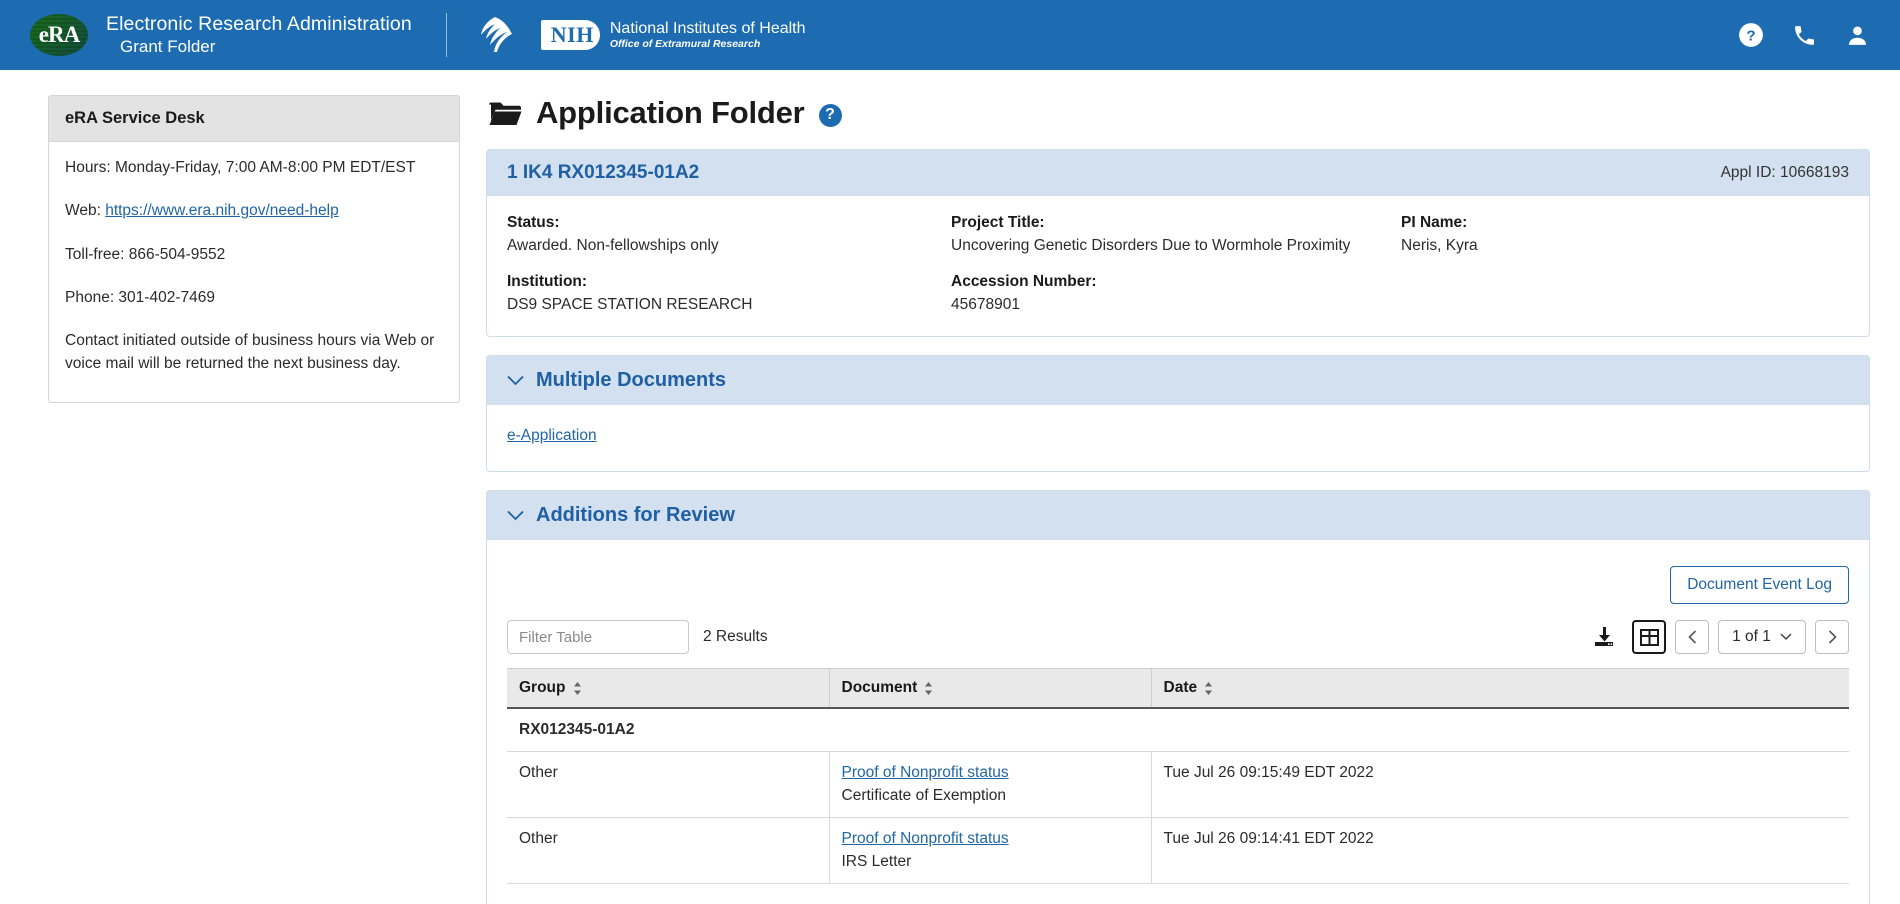 This screenshot has height=904, width=1900. What do you see at coordinates (830, 115) in the screenshot?
I see `page-help-icon: ?` at bounding box center [830, 115].